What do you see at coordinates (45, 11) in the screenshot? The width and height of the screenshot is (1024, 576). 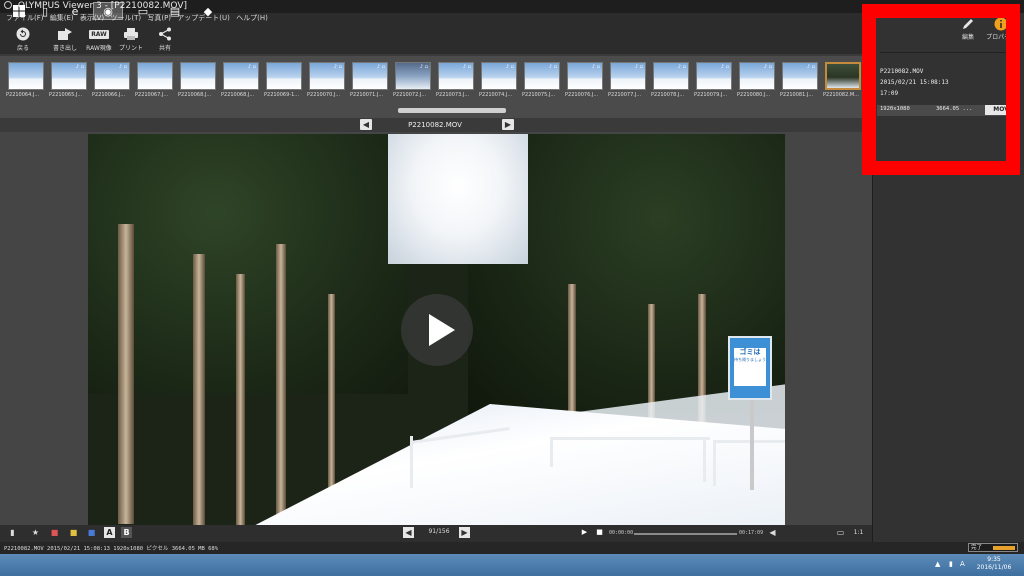 I see `document-app-icon: ▯` at bounding box center [45, 11].